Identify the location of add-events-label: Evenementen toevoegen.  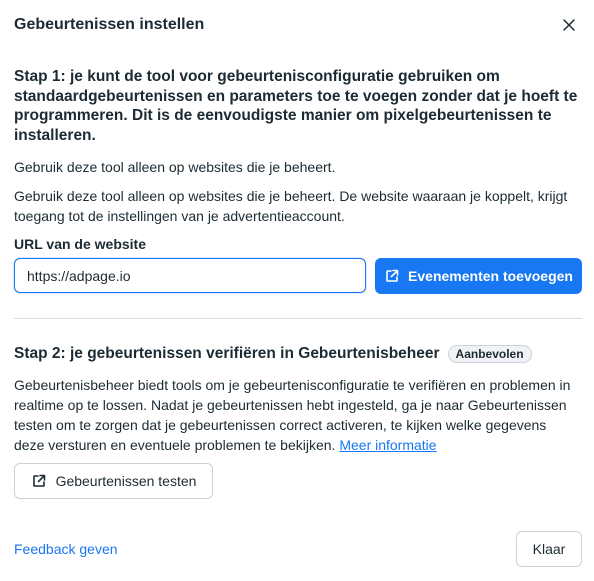
(490, 276).